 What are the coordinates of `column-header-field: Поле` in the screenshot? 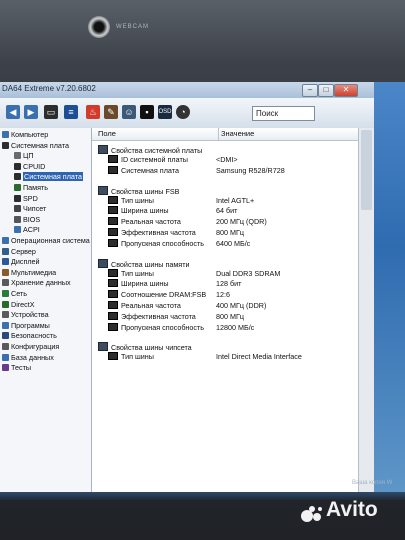 It's located at (155, 134).